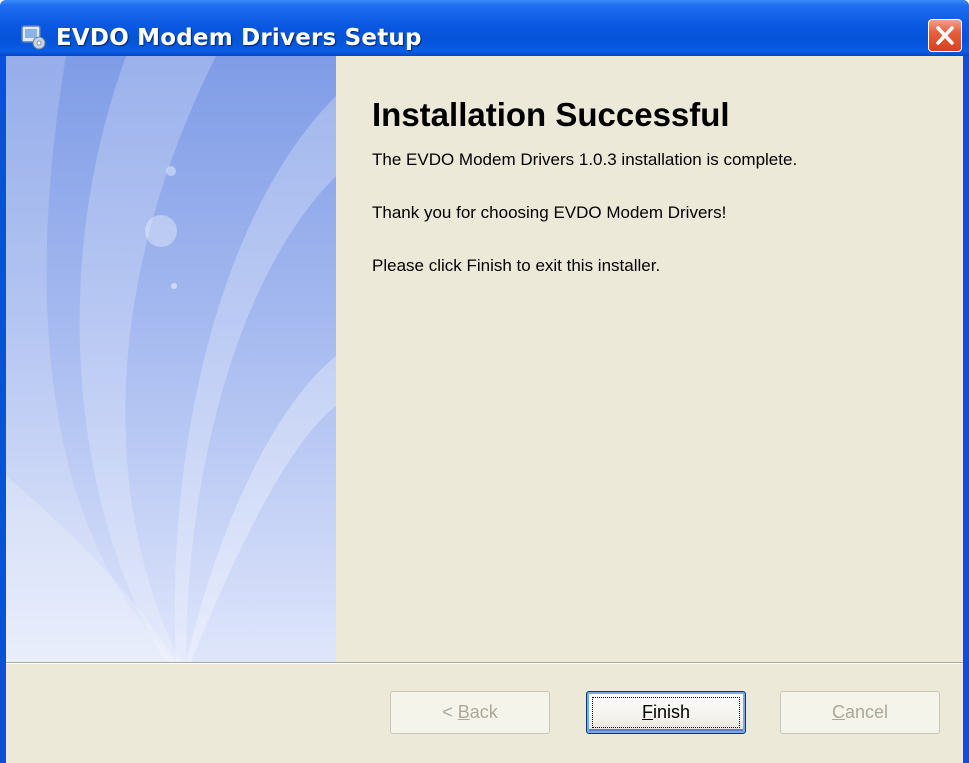  I want to click on window-title: EVDO Modem Drivers Setup, so click(239, 38).